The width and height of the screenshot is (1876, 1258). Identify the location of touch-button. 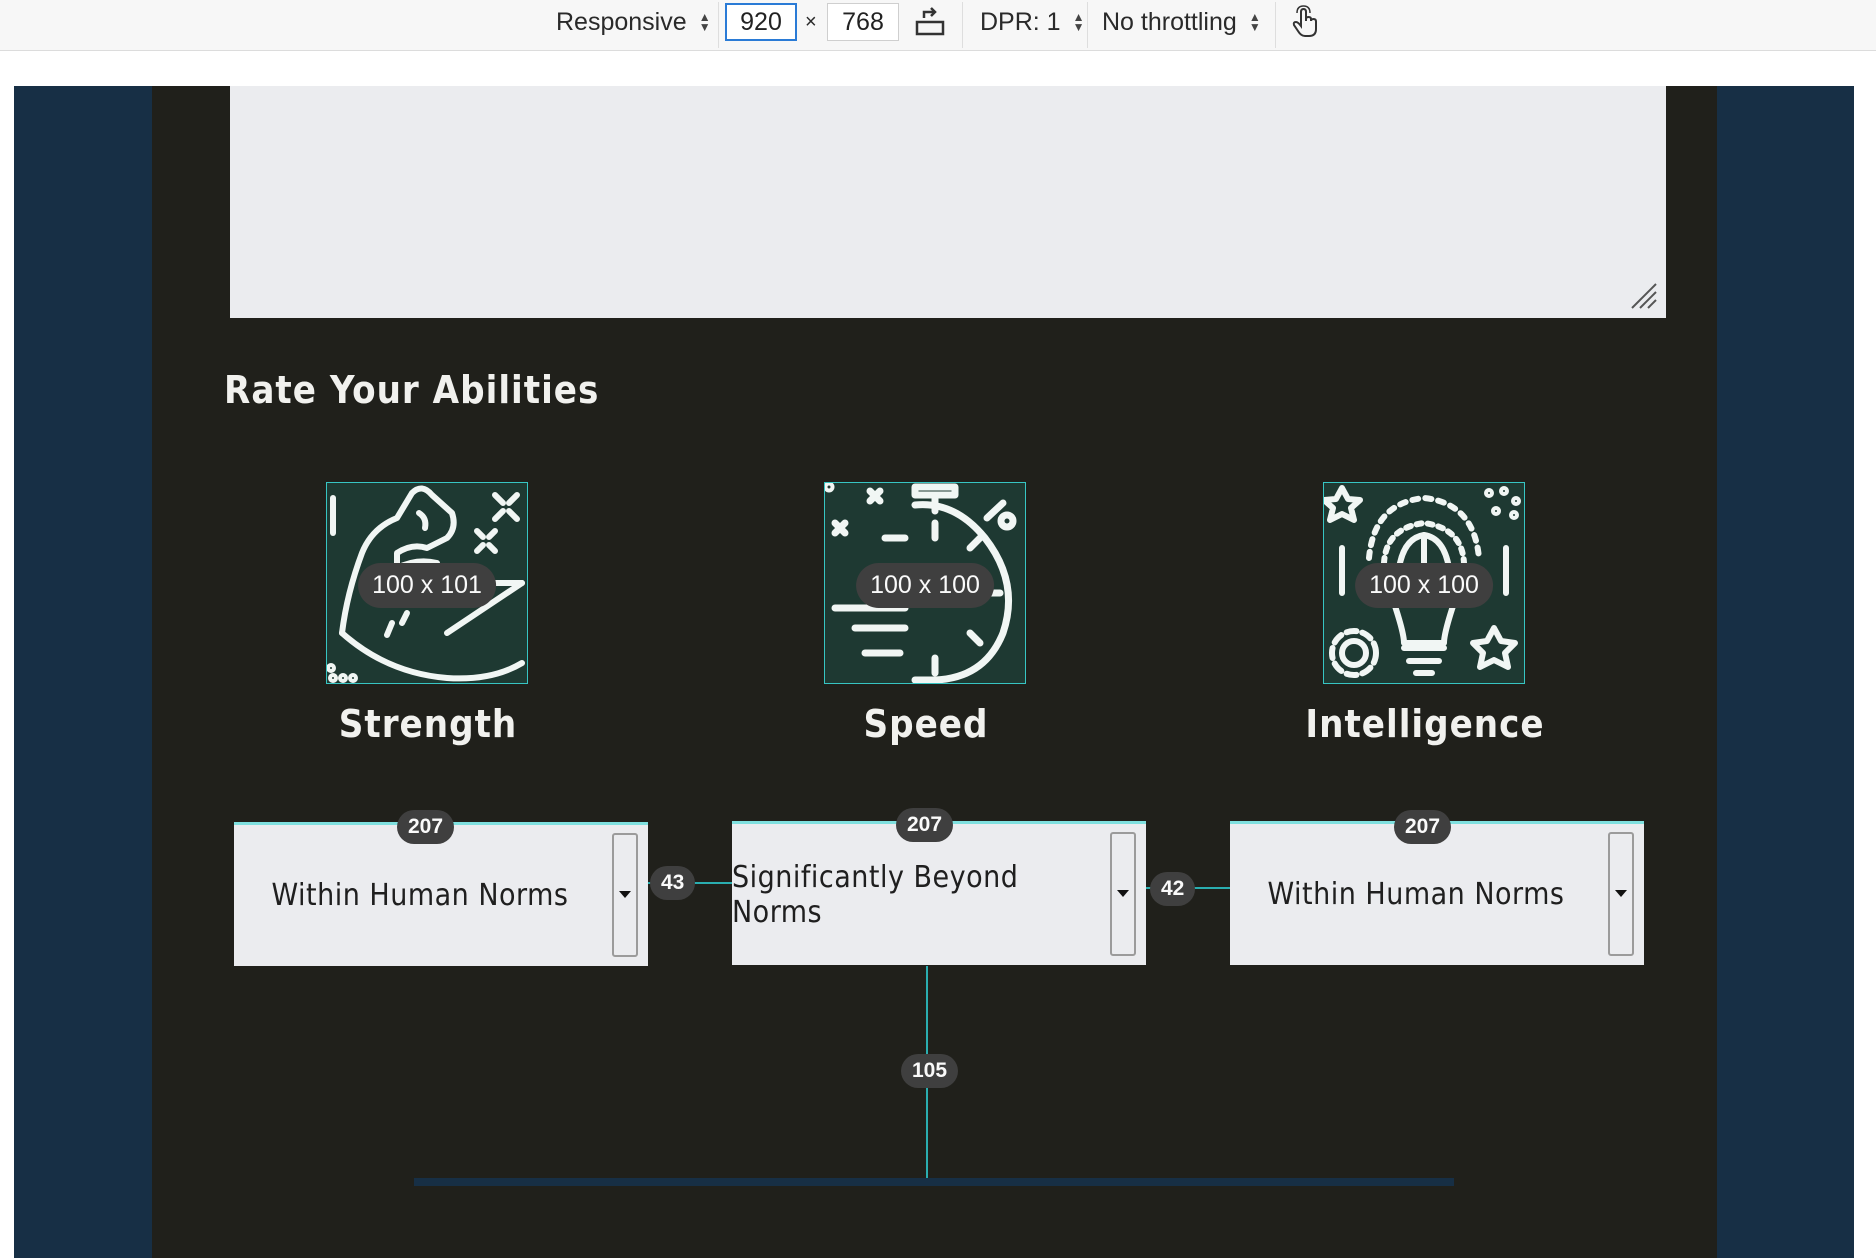
(1305, 22).